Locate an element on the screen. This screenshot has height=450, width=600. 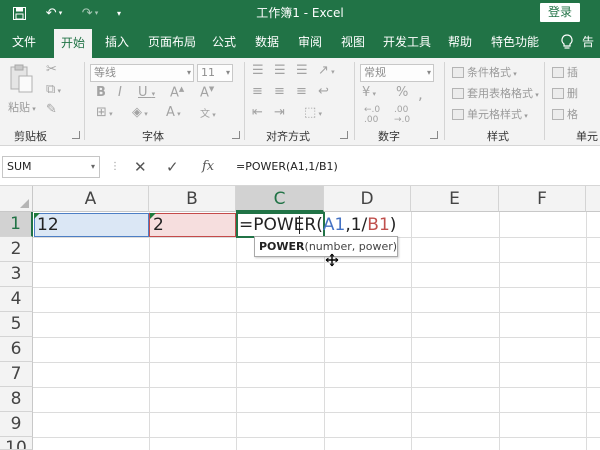
tab-data: 数据 is located at coordinates (267, 42).